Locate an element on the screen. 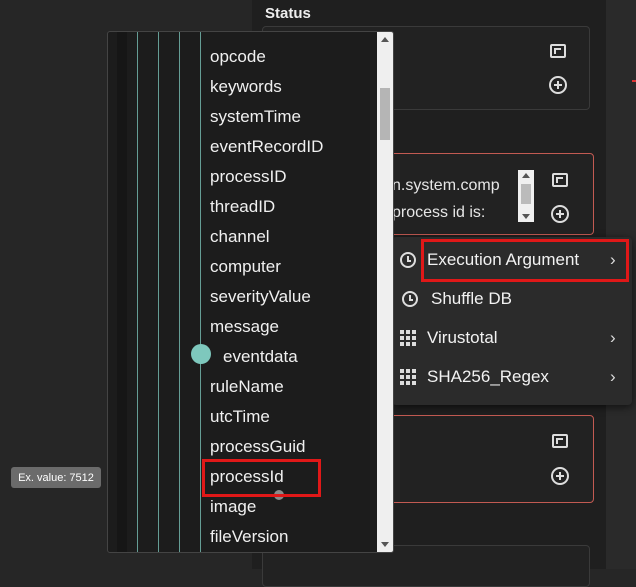  dropdown-scrollbar is located at coordinates (385, 292).